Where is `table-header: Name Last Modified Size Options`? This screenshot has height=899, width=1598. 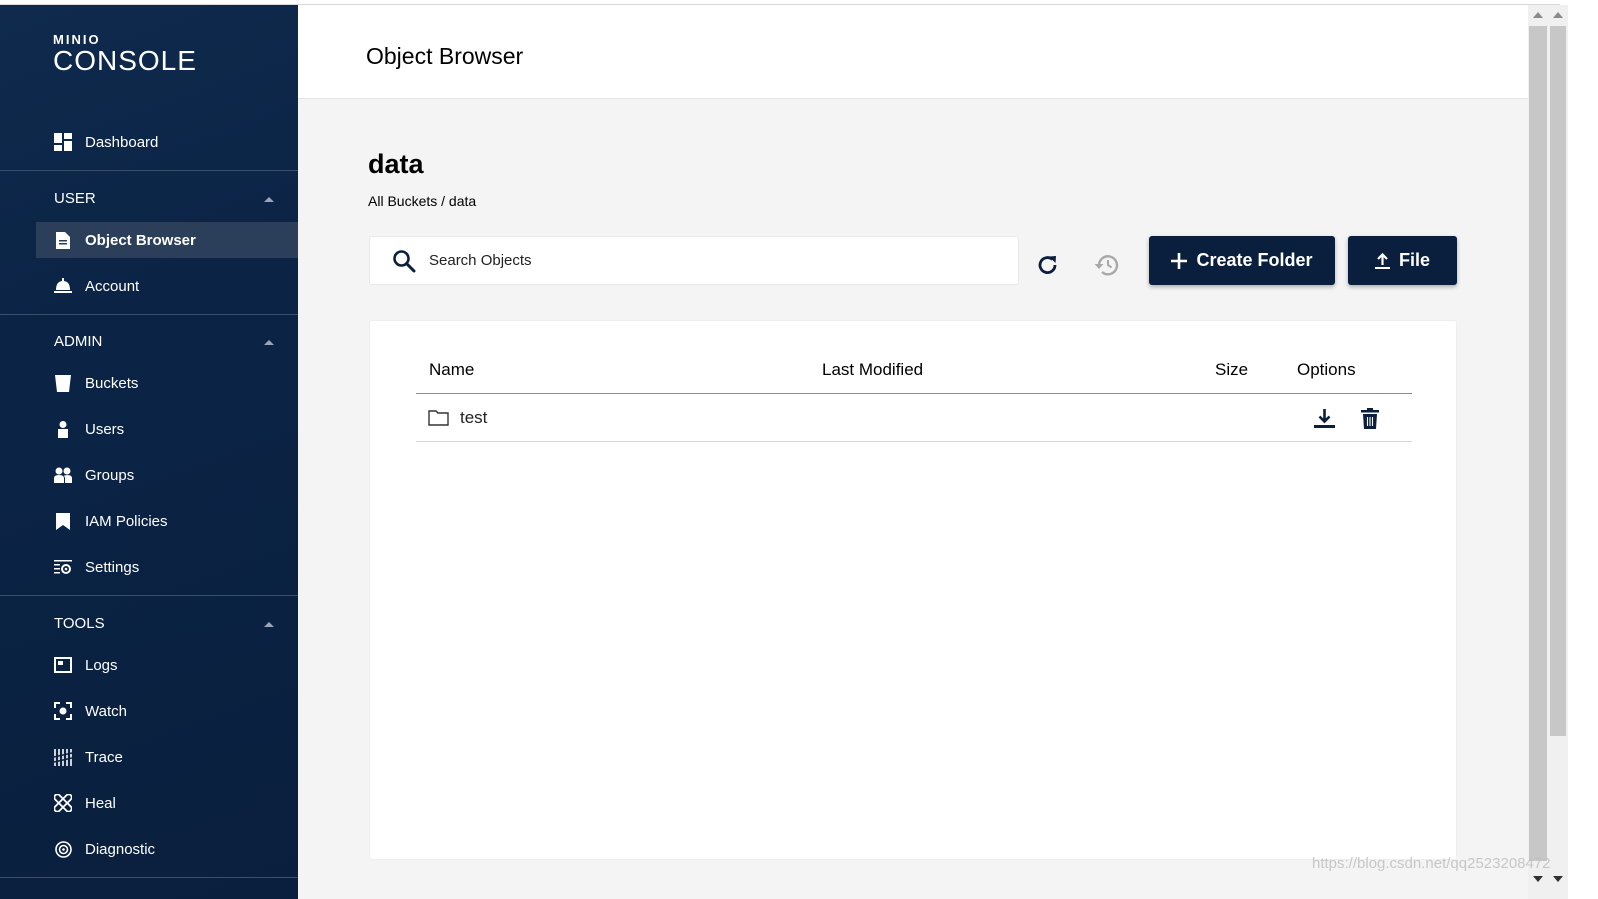 table-header: Name Last Modified Size Options is located at coordinates (914, 374).